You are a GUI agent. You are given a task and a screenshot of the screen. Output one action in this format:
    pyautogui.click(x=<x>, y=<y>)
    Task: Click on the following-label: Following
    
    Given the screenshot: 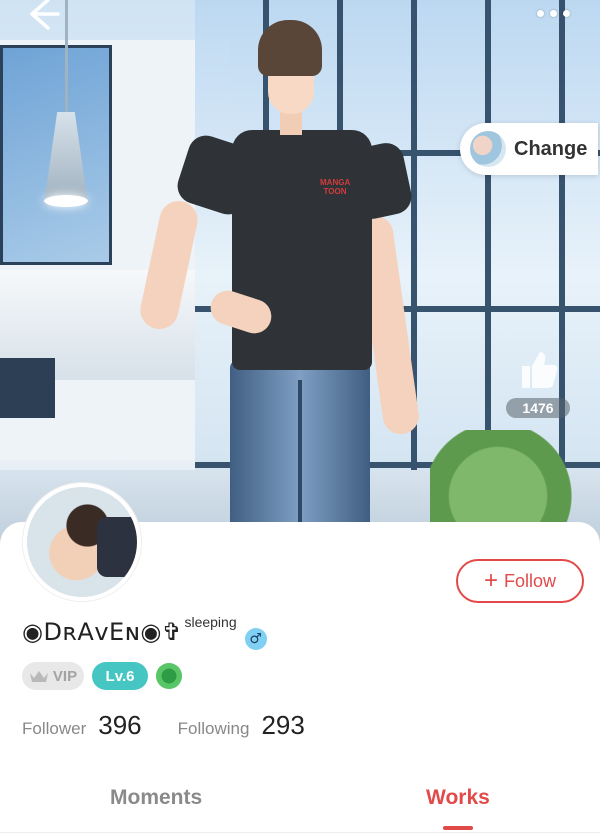 What is the action you would take?
    pyautogui.click(x=214, y=729)
    